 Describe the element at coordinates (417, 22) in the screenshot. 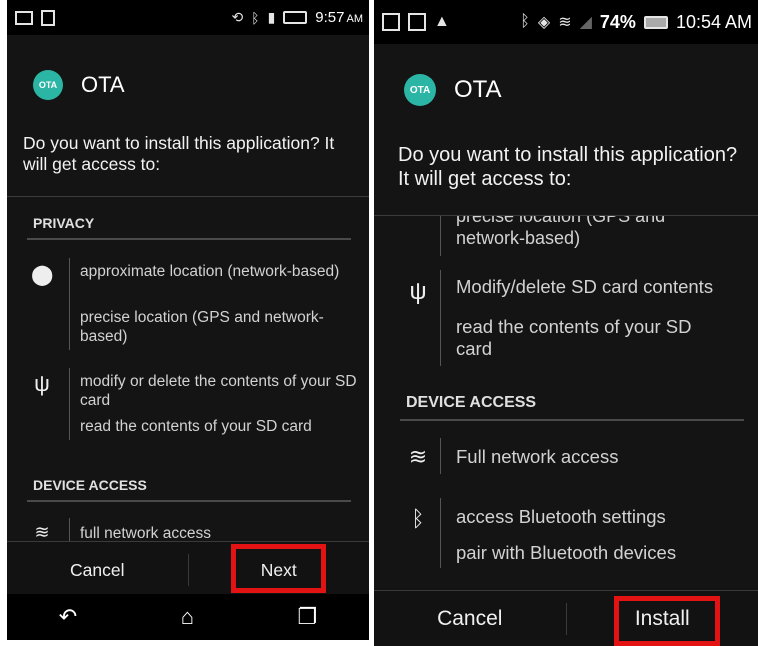

I see `image-icon` at that location.